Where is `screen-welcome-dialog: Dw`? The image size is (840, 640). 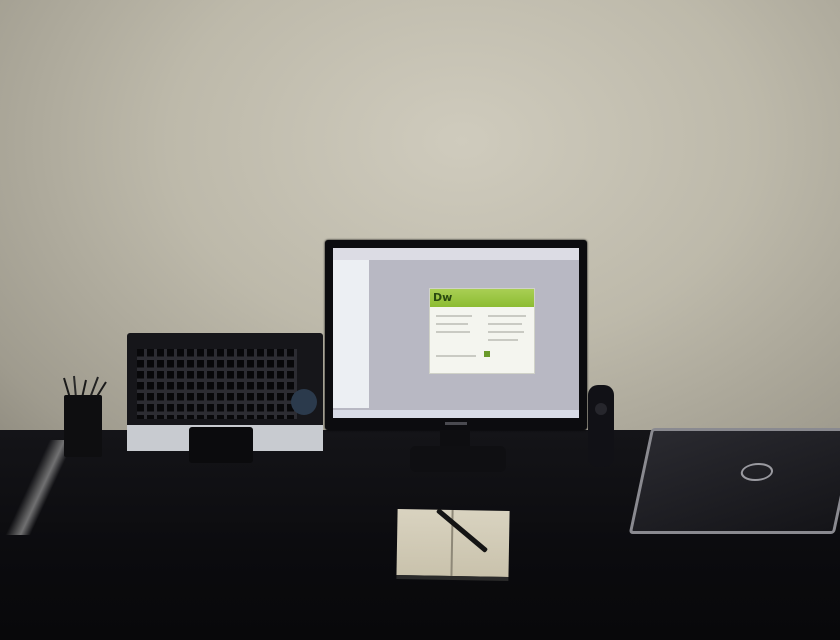
screen-welcome-dialog: Dw is located at coordinates (482, 331).